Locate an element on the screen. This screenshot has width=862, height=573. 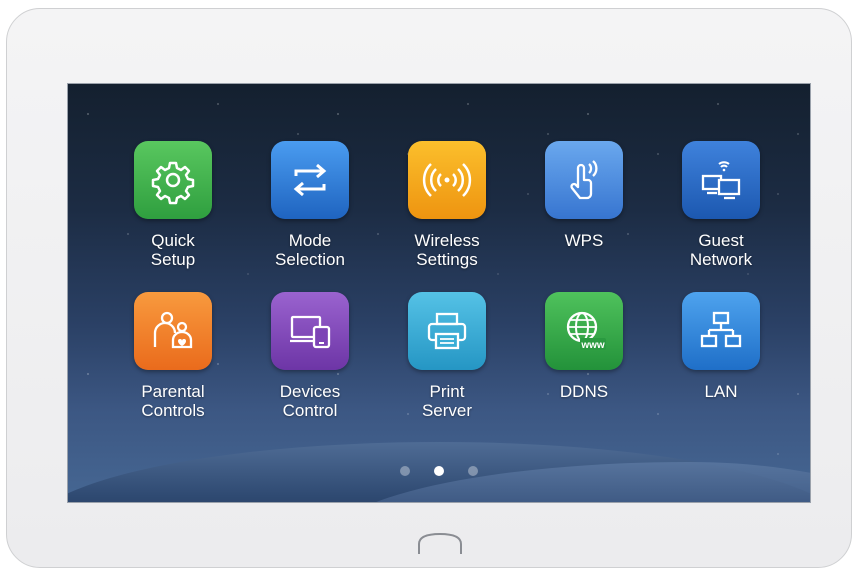
wps-tile is located at coordinates (584, 180).